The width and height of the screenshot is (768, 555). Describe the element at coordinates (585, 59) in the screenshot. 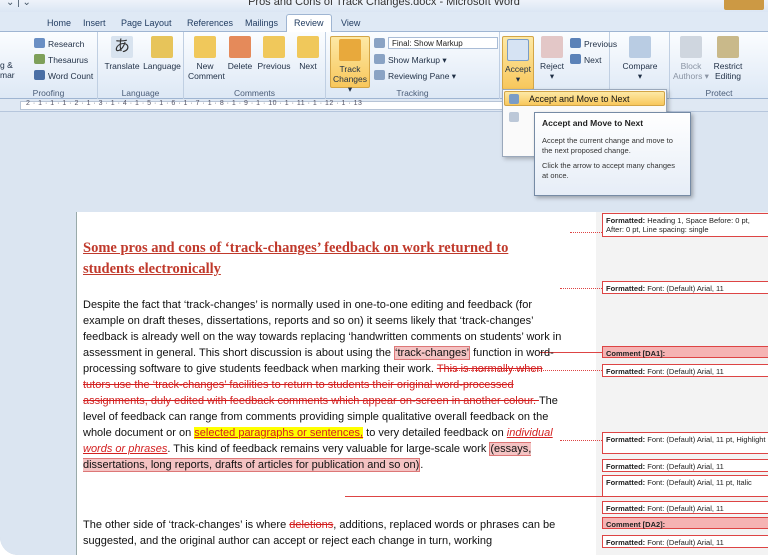

I see `next-change-button: Next` at that location.